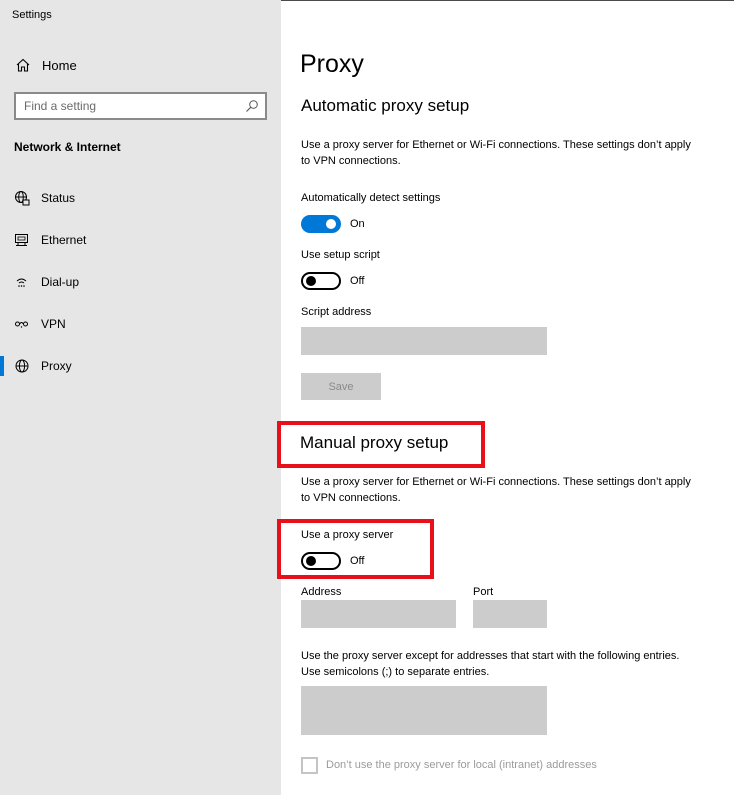 The image size is (734, 795). What do you see at coordinates (129, 106) in the screenshot?
I see `search-input` at bounding box center [129, 106].